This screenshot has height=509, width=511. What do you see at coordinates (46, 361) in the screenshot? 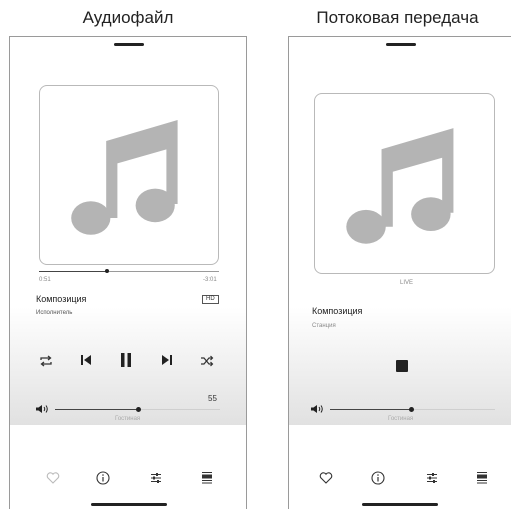
I see `repeat-icon` at bounding box center [46, 361].